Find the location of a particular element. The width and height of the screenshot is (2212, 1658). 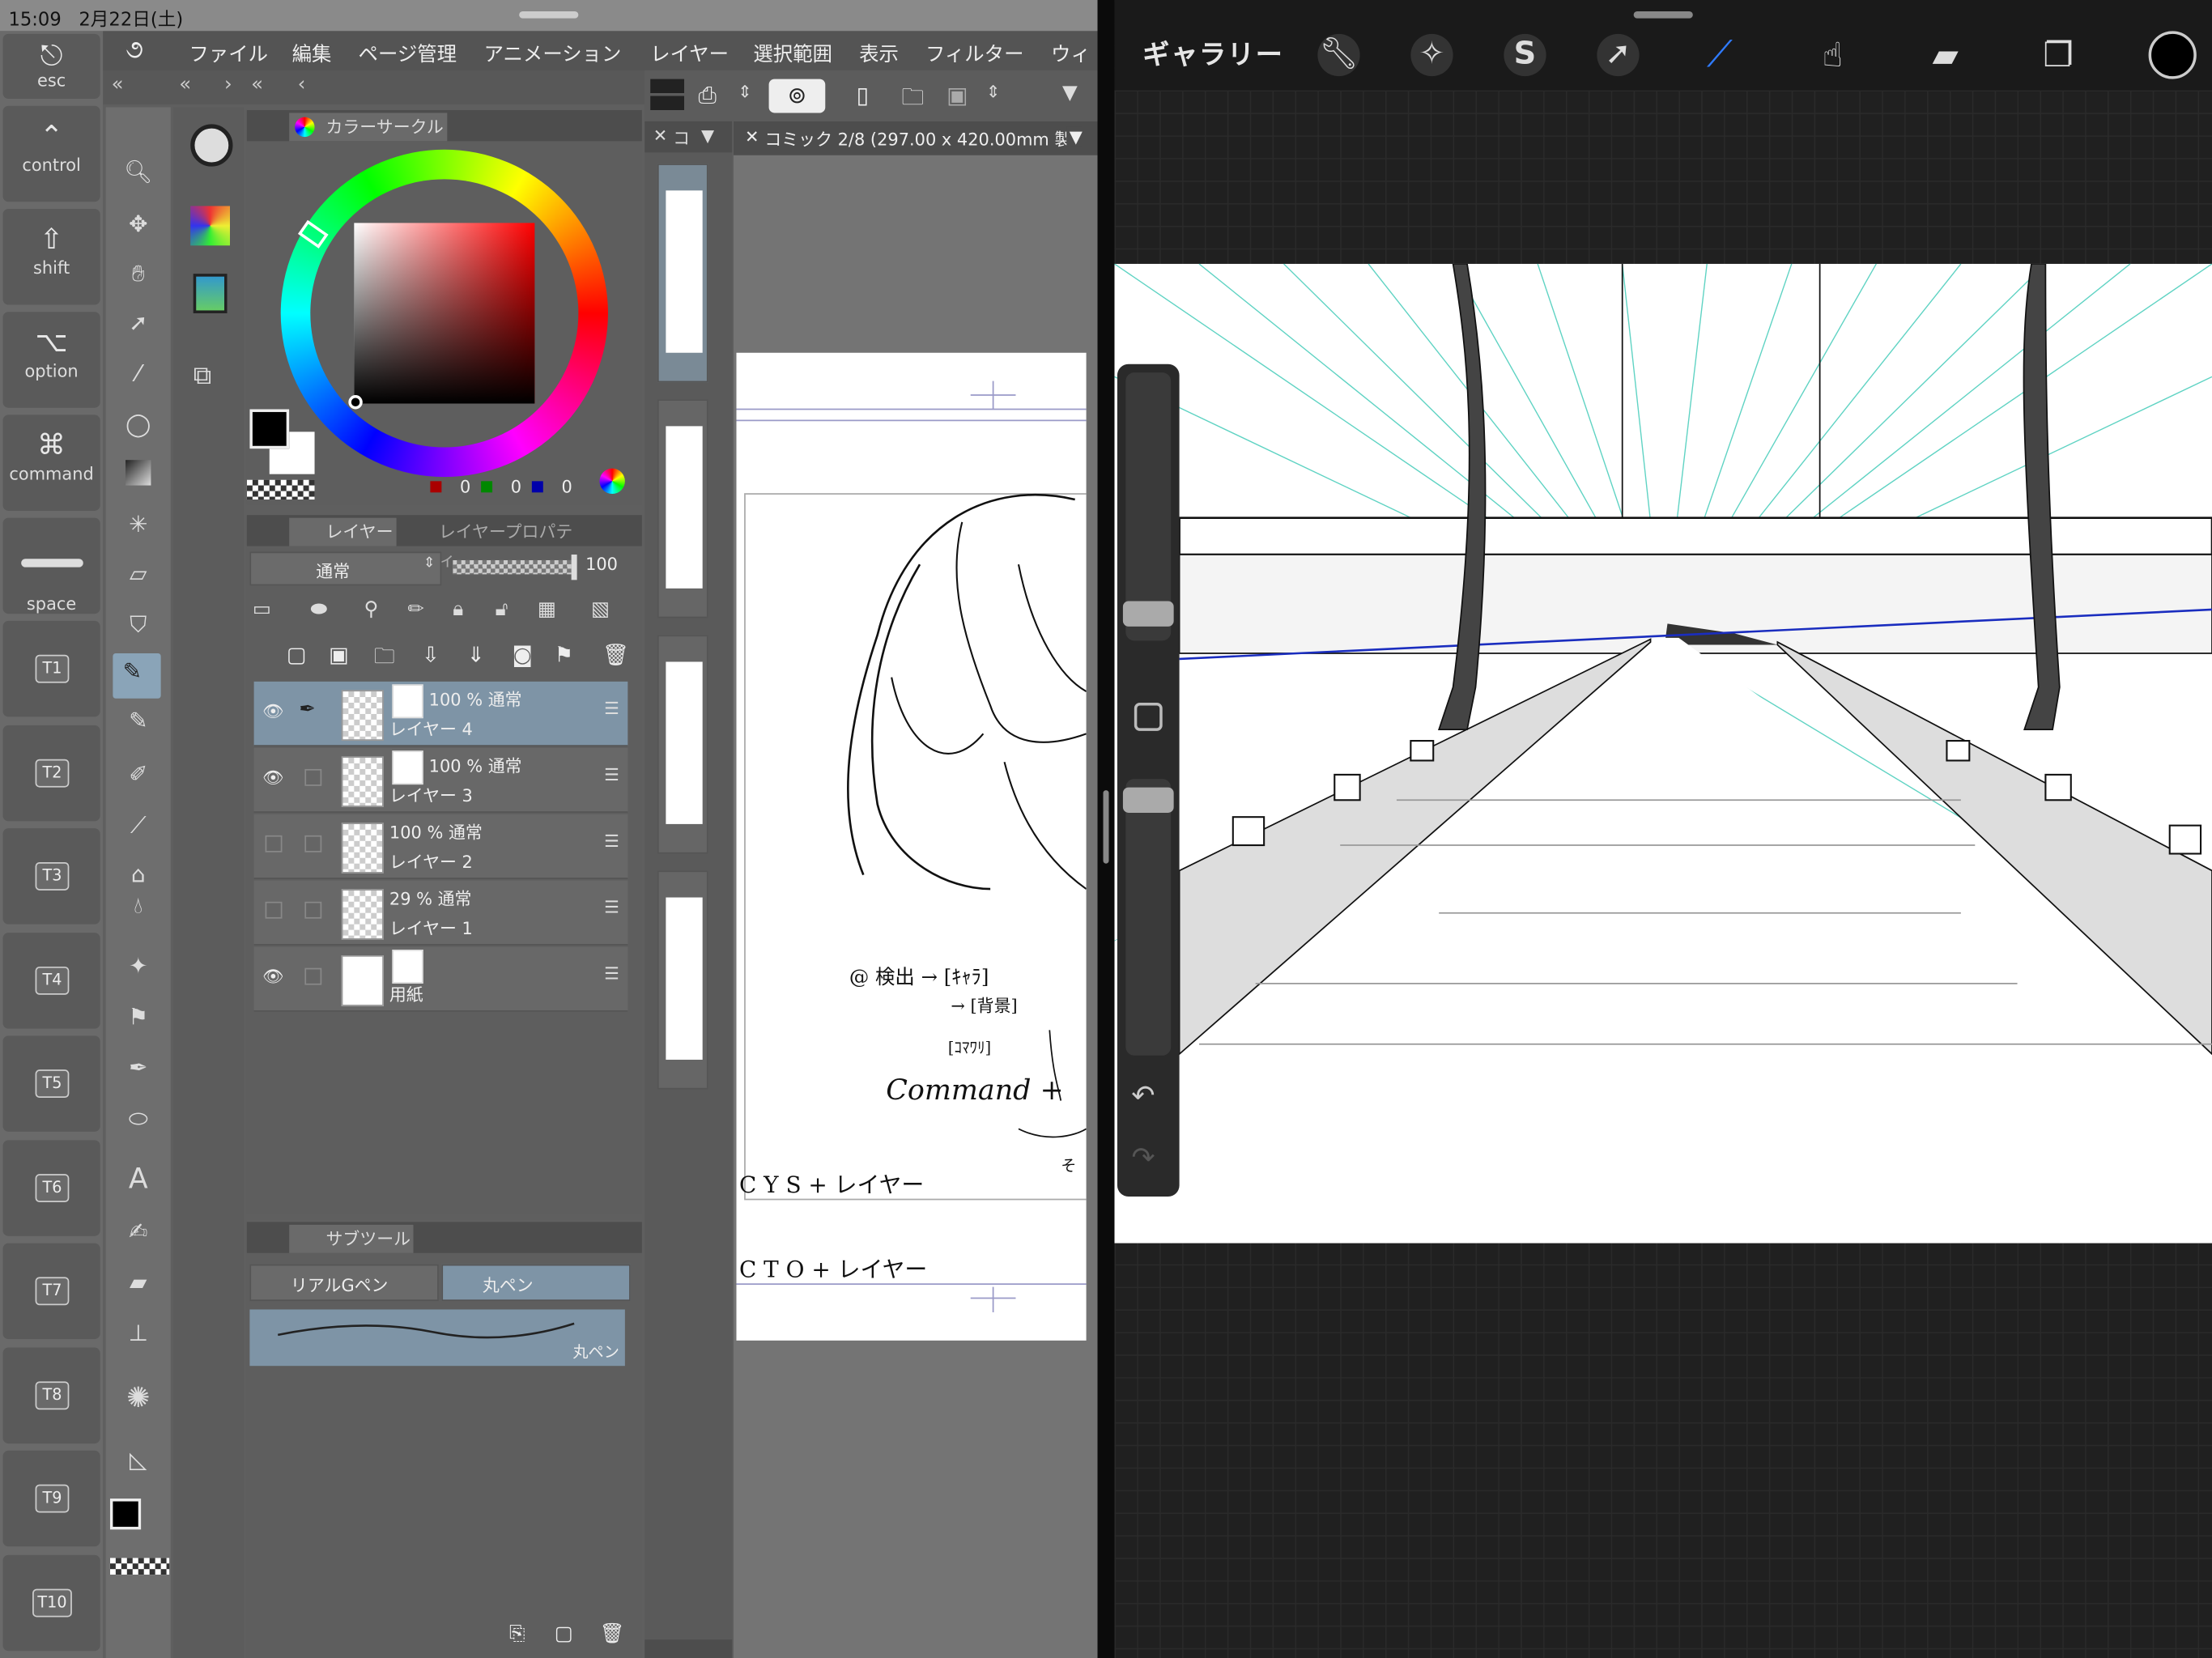

main-color-swatch is located at coordinates (125, 1514).